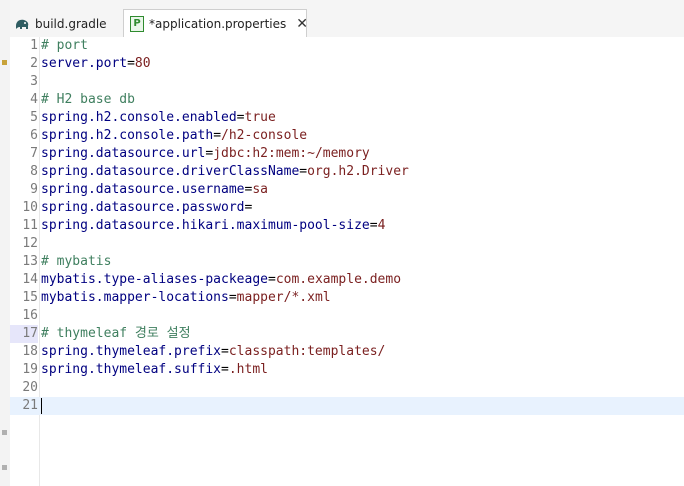 The width and height of the screenshot is (684, 486). Describe the element at coordinates (30, 369) in the screenshot. I see `line-number: 19` at that location.